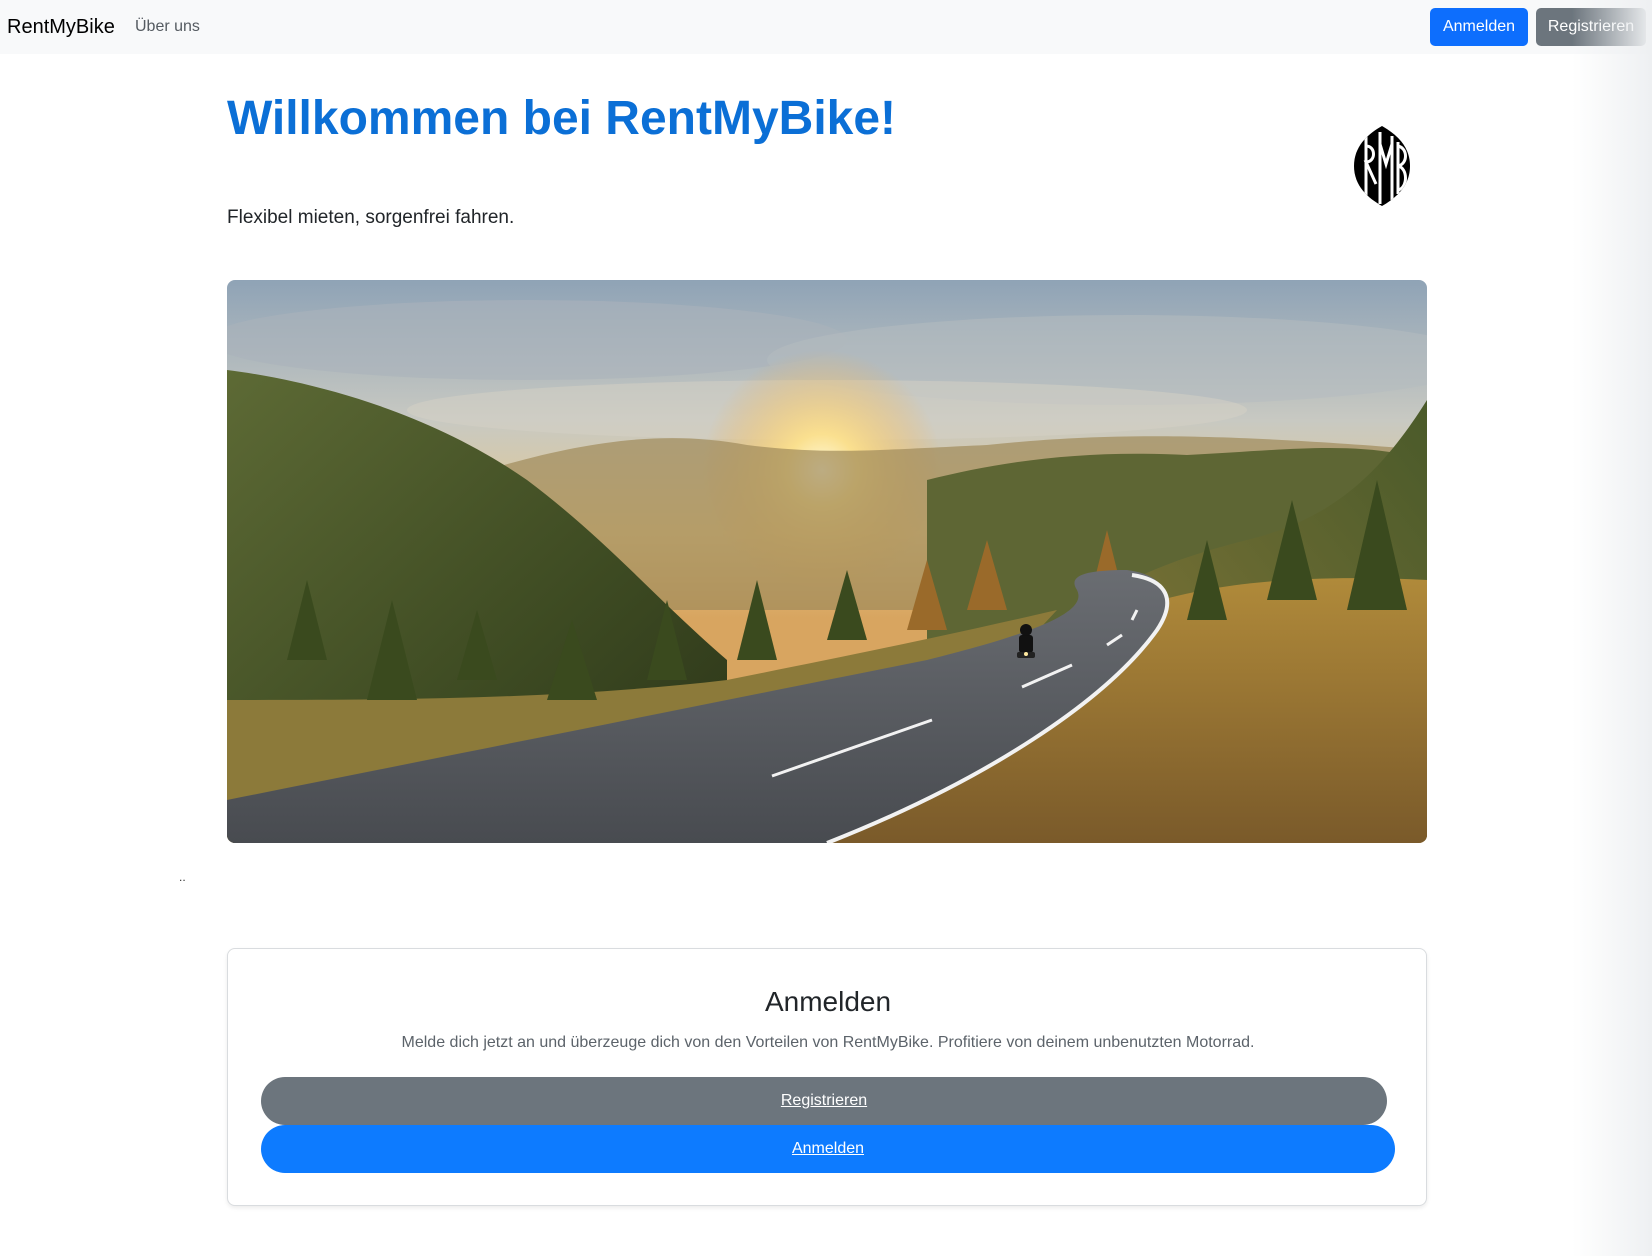 Image resolution: width=1652 pixels, height=1256 pixels. I want to click on hero-title: Willkommen bei RentMyBike!, so click(562, 118).